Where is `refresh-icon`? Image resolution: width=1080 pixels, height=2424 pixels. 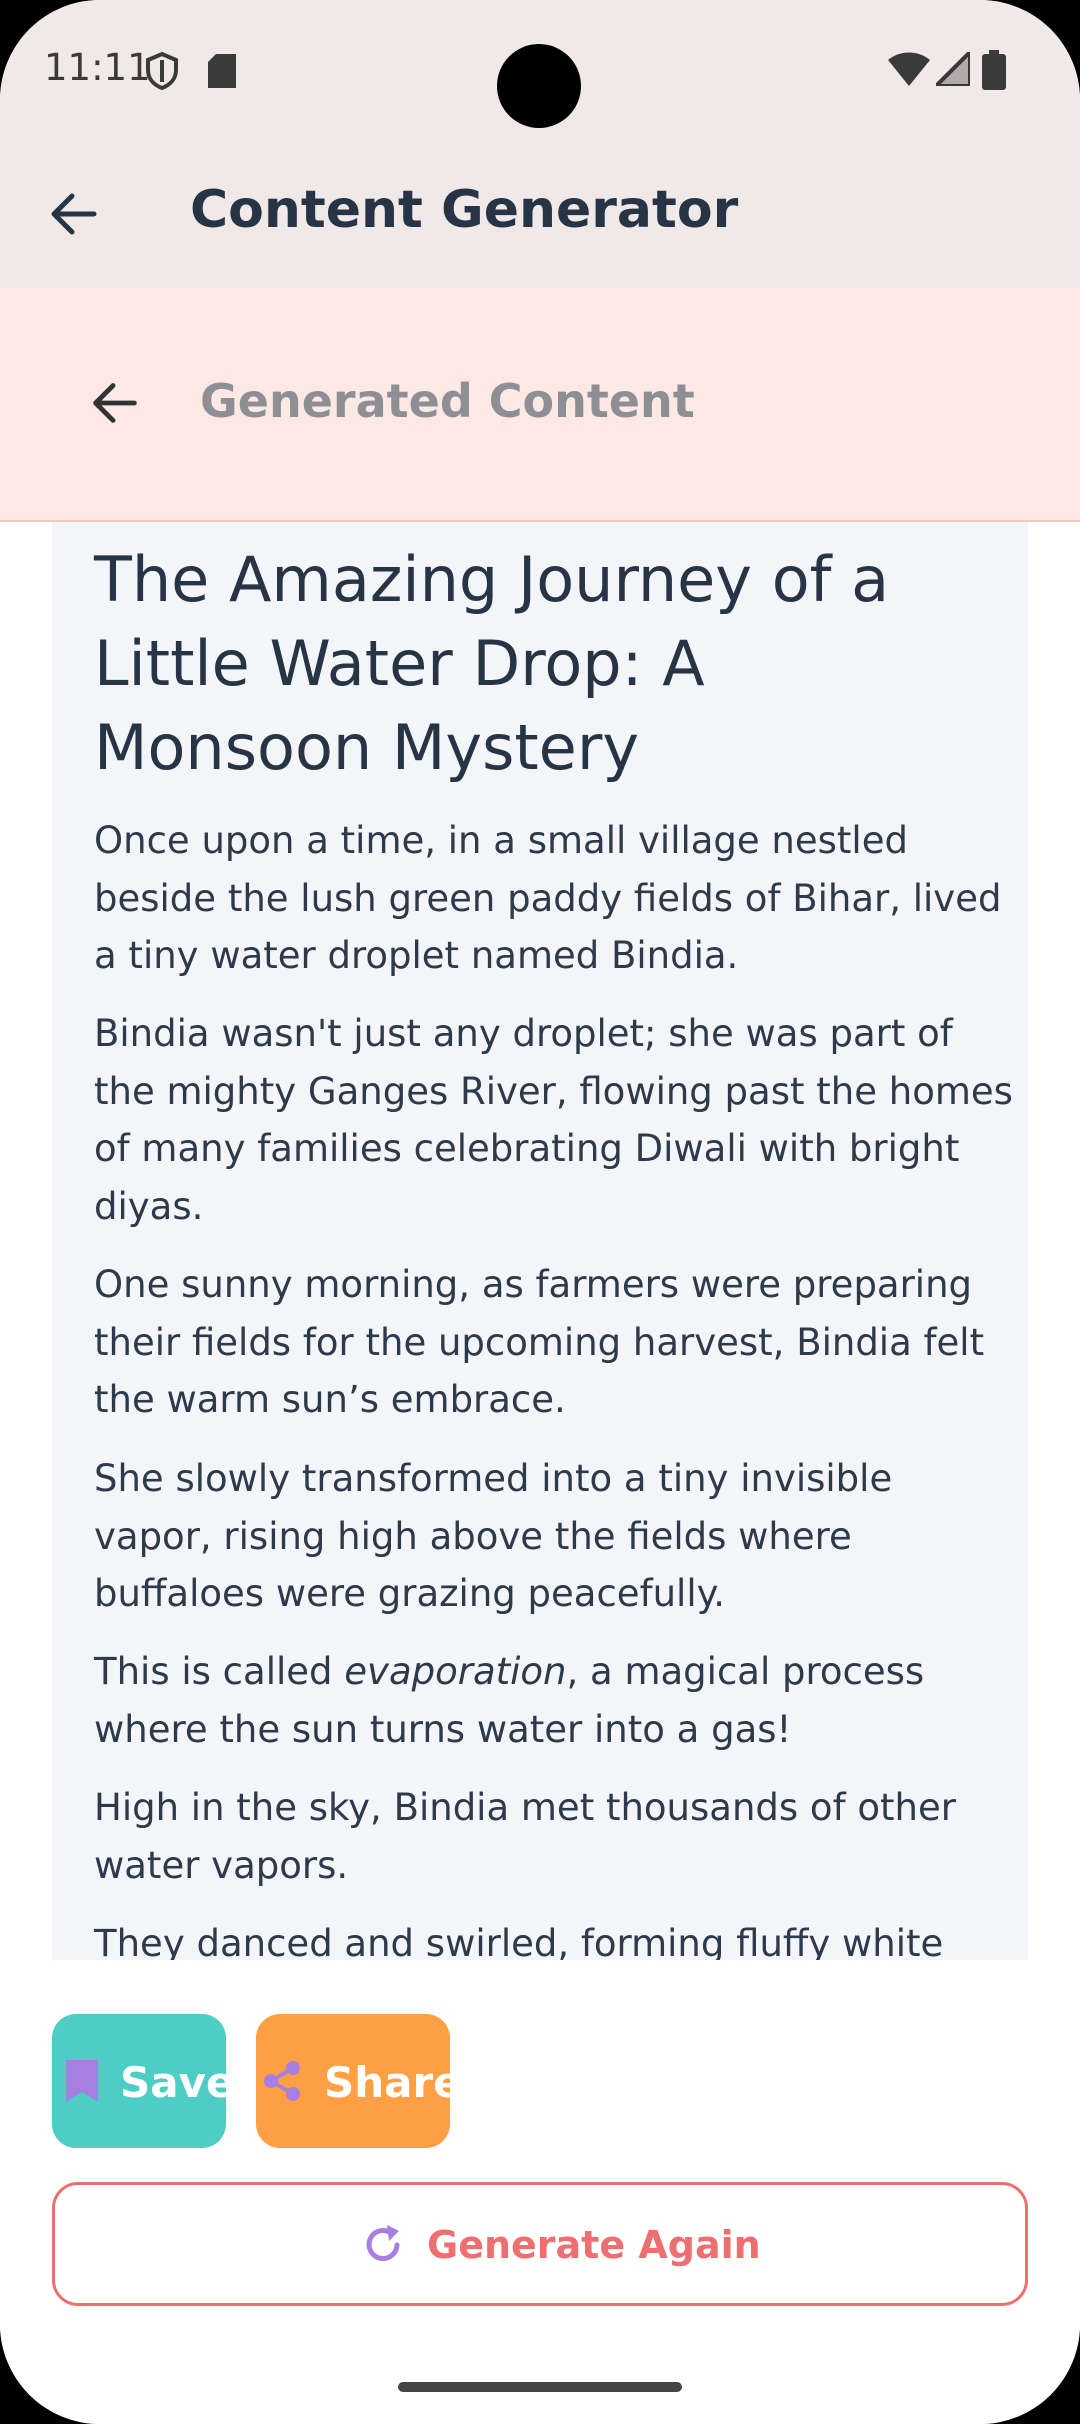 refresh-icon is located at coordinates (383, 2243).